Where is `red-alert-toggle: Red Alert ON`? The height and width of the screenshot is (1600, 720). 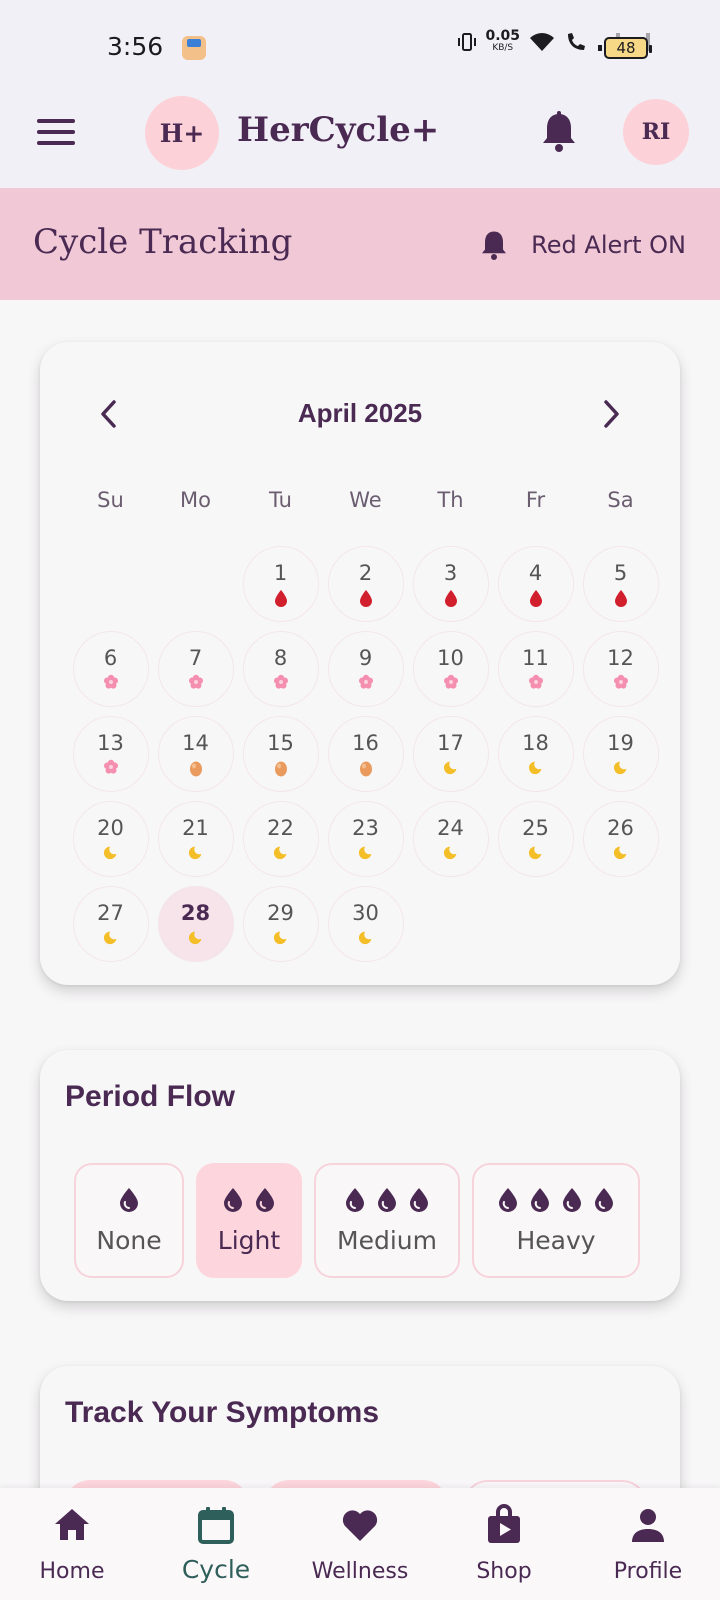 red-alert-toggle: Red Alert ON is located at coordinates (582, 245).